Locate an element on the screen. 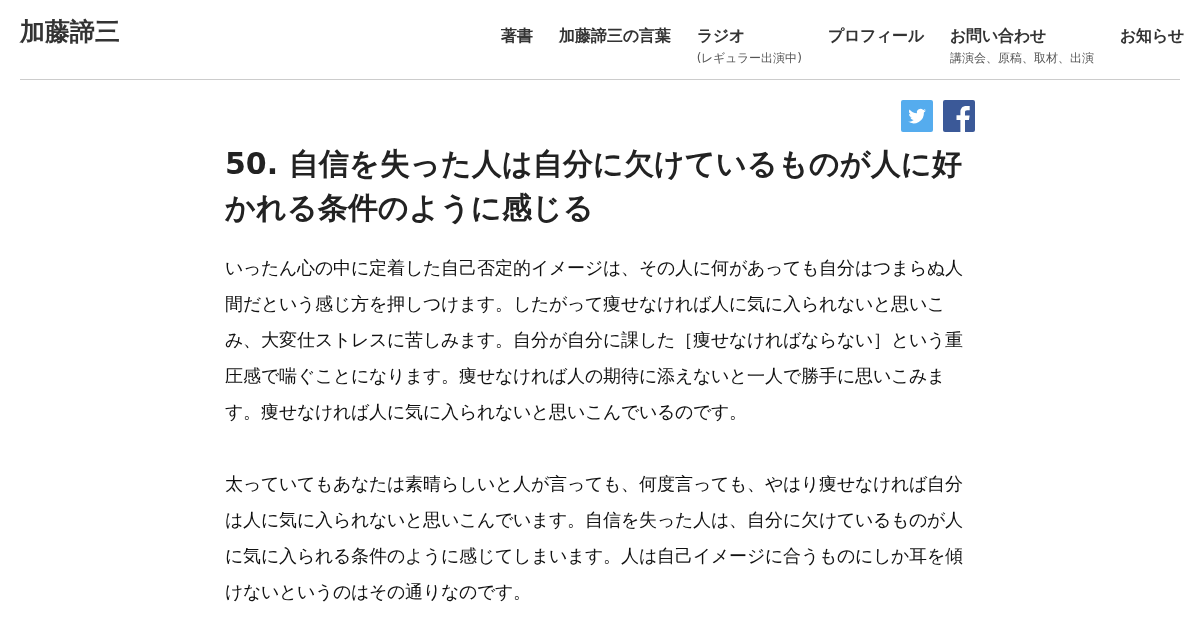 The height and width of the screenshot is (630, 1200). nav-link: お知らせ is located at coordinates (1152, 36).